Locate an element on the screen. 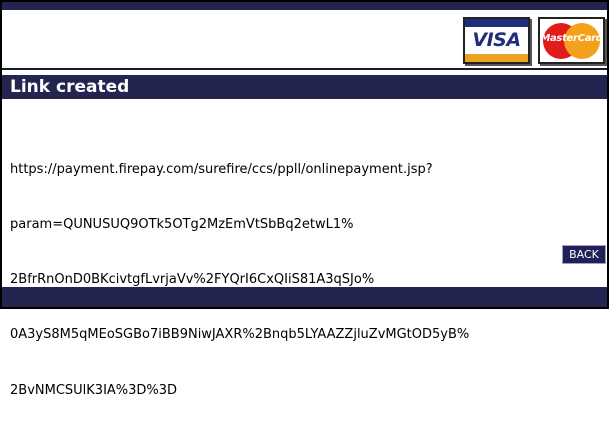  top-header-bar is located at coordinates (304, 6).